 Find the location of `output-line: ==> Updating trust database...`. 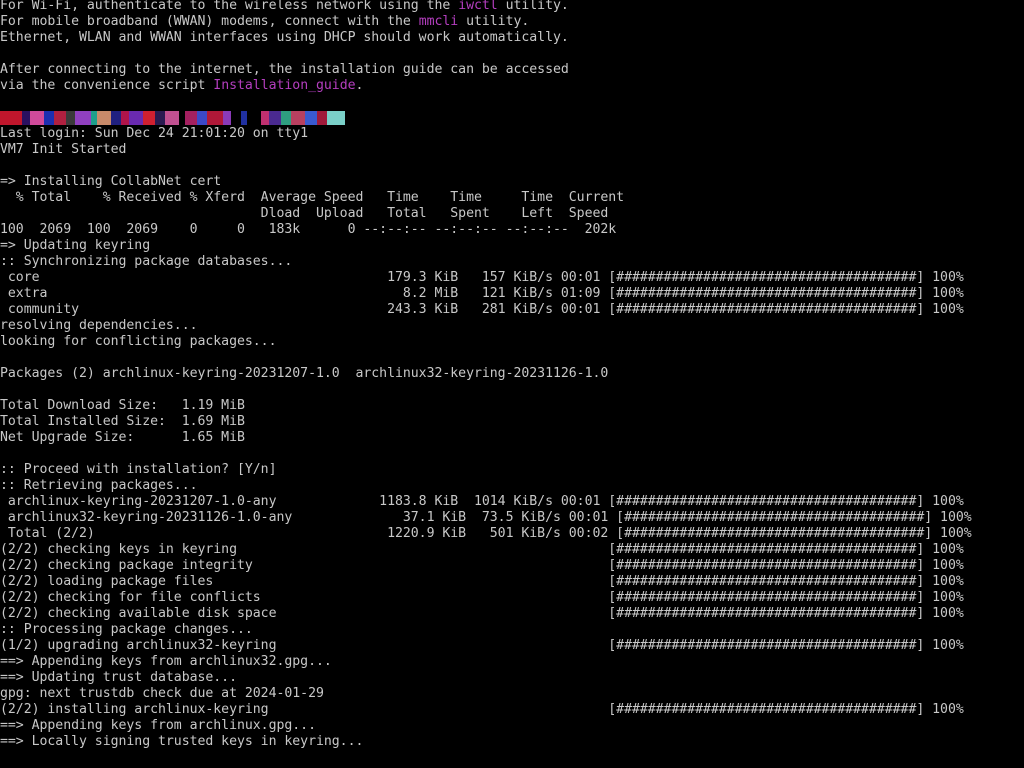

output-line: ==> Updating trust database... is located at coordinates (118, 677).